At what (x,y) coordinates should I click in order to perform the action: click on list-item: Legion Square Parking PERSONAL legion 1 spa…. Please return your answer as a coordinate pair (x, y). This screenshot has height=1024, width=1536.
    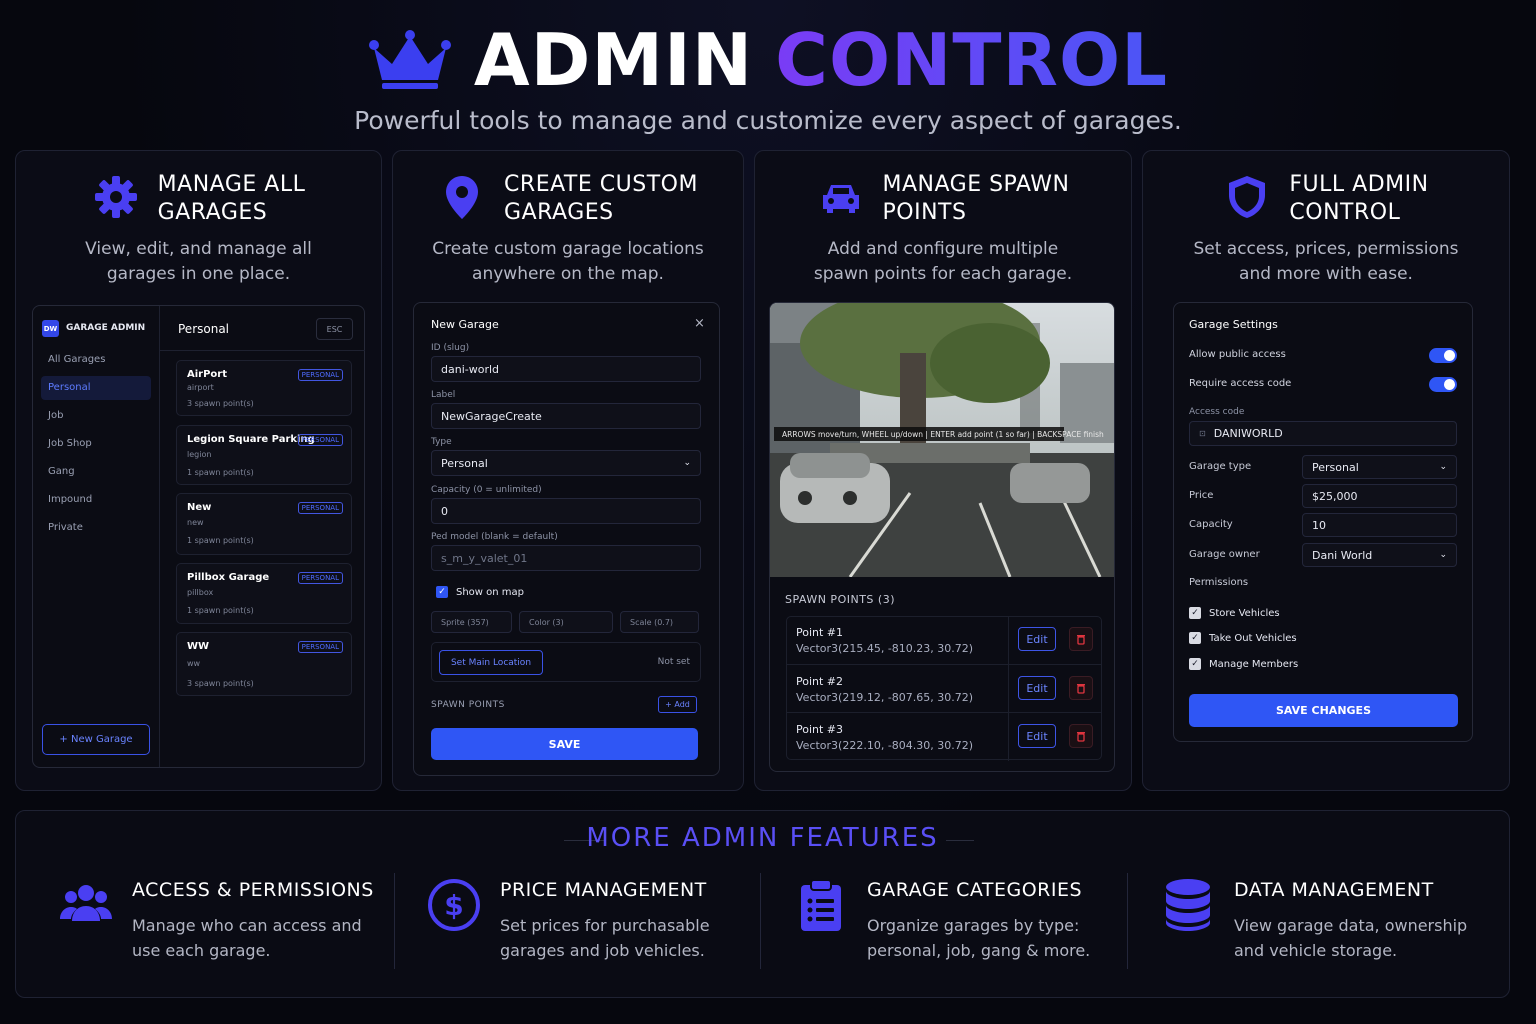
    Looking at the image, I should click on (264, 455).